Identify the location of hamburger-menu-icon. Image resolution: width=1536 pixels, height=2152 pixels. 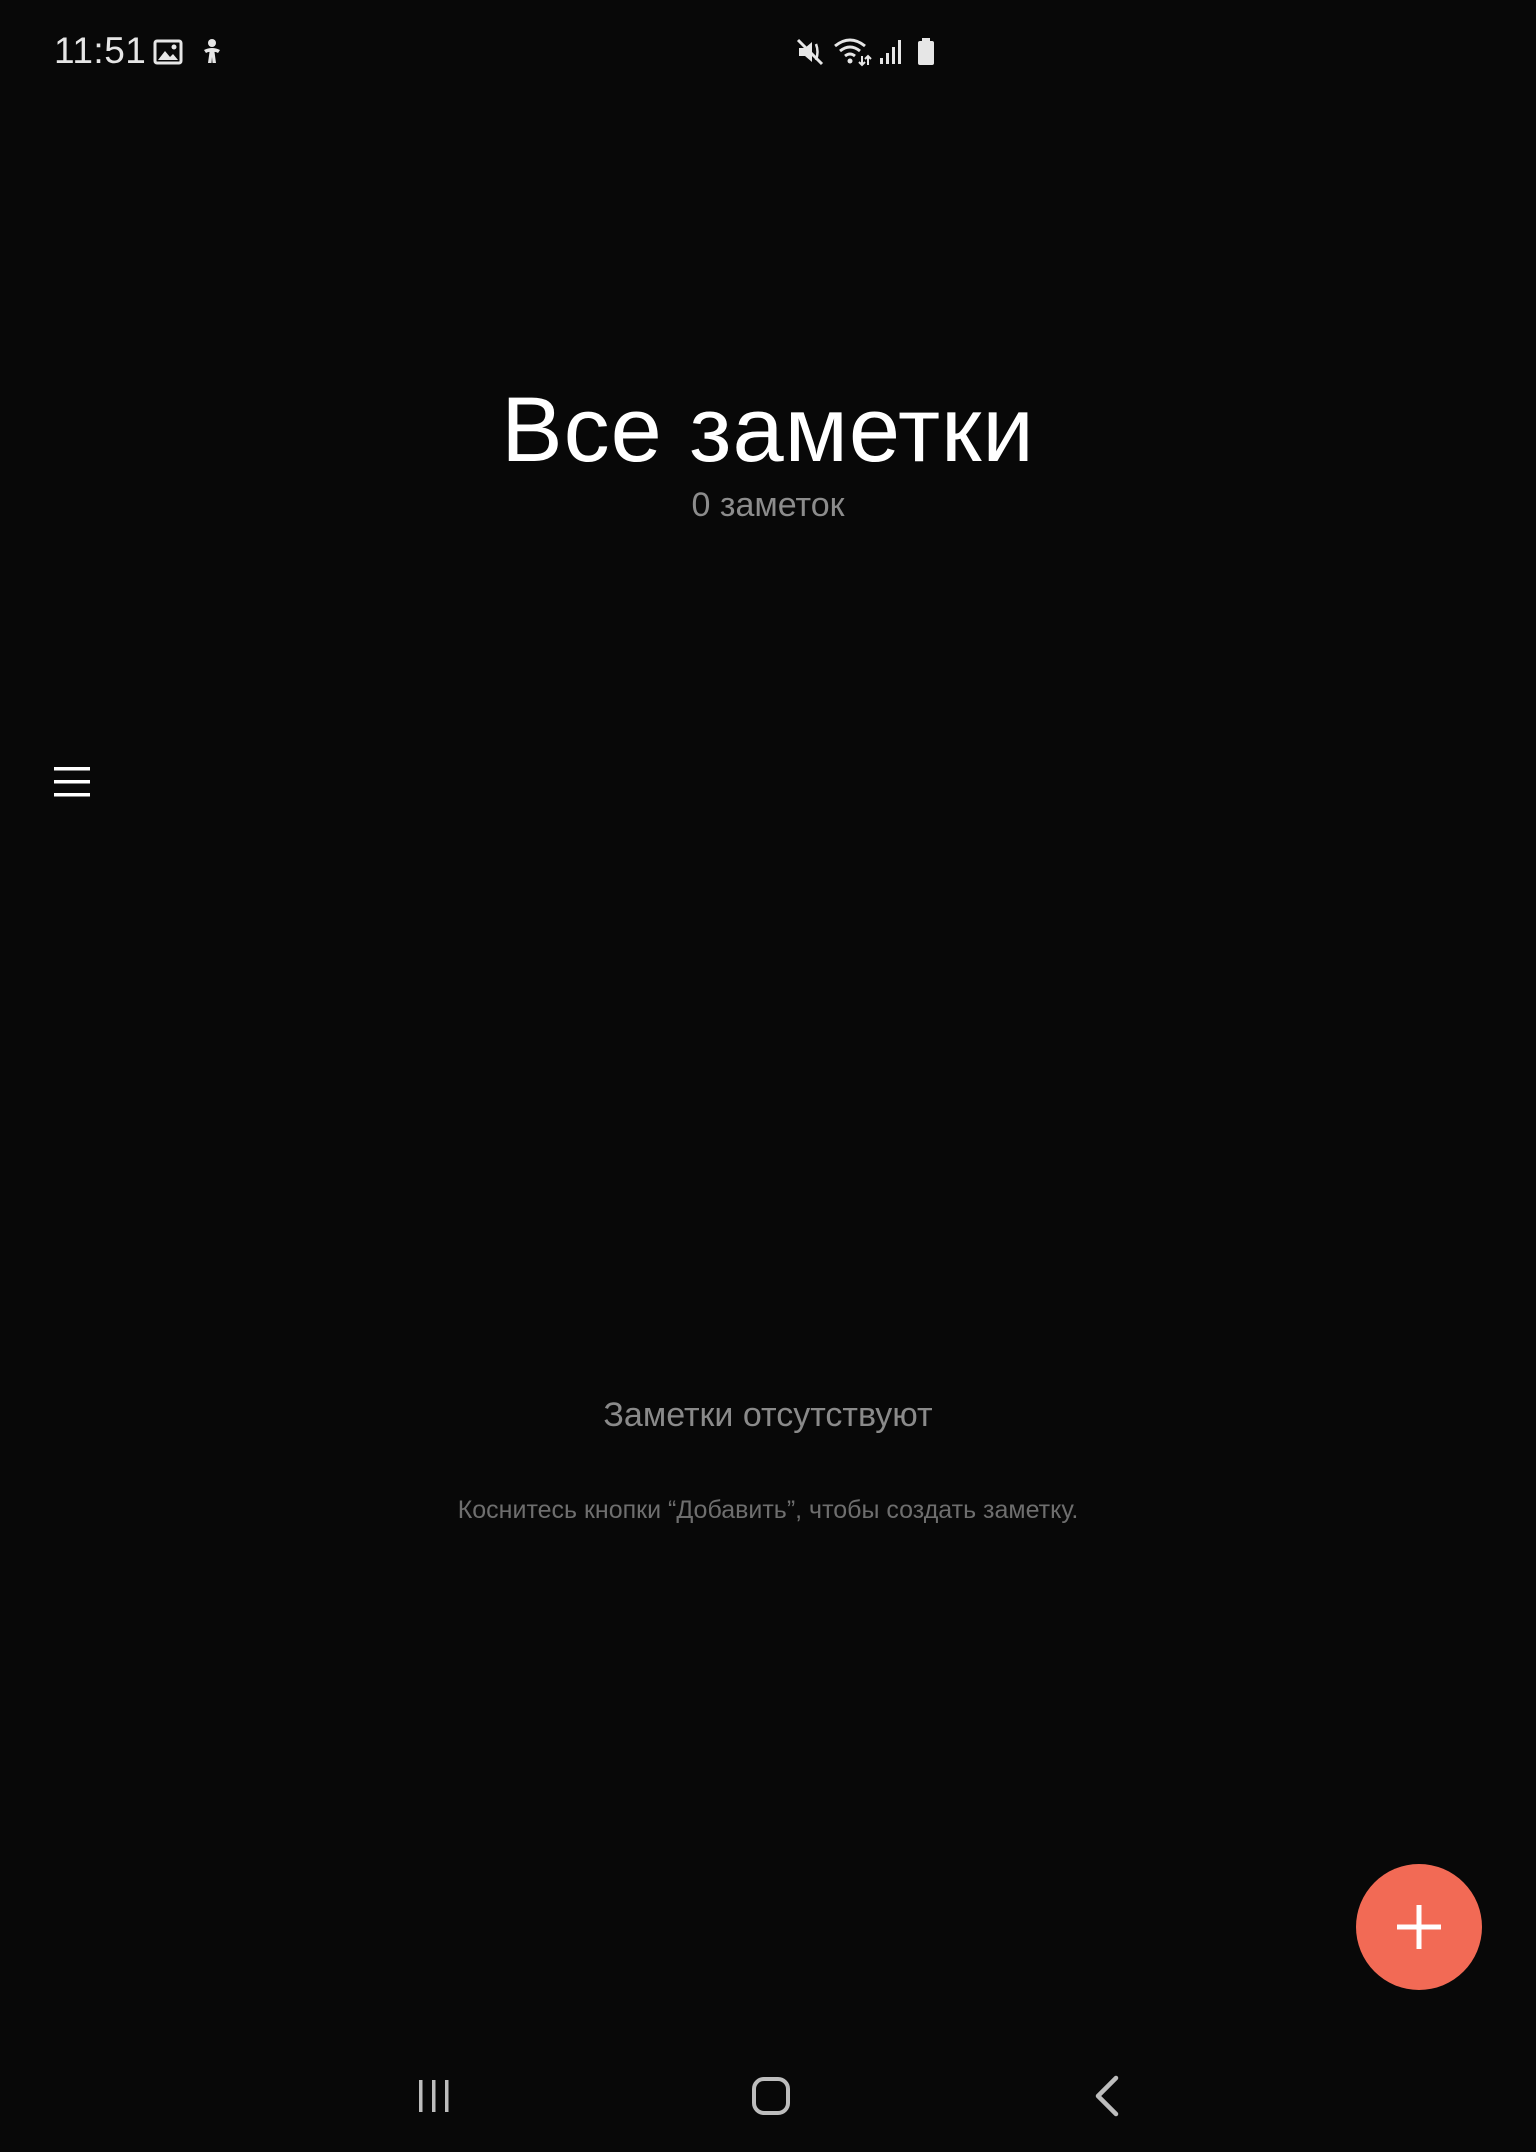
(72, 782).